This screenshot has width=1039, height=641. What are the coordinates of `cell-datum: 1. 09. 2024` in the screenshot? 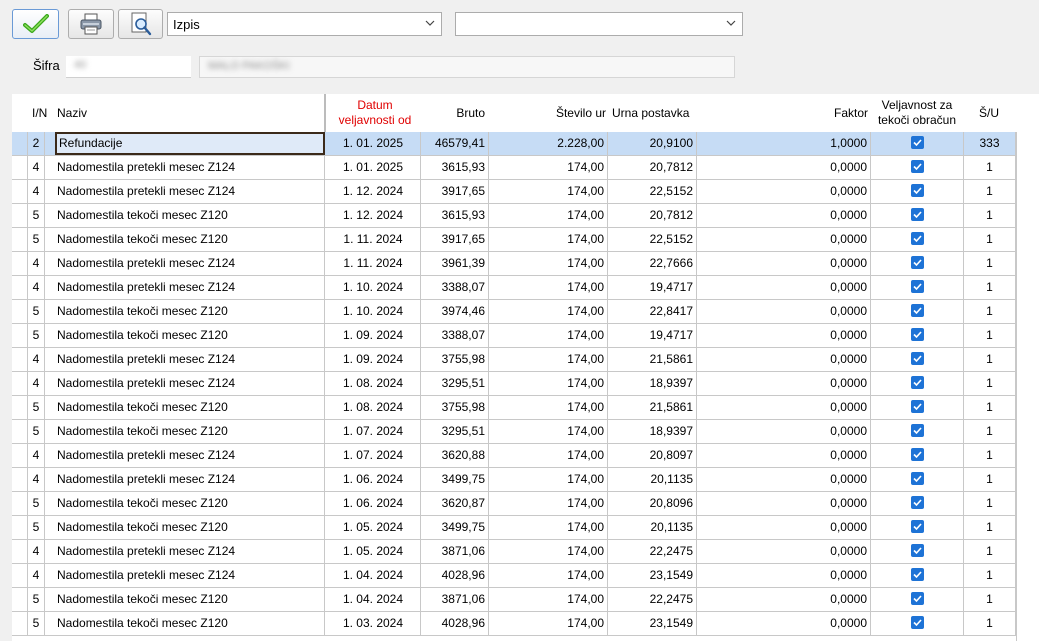 It's located at (373, 335).